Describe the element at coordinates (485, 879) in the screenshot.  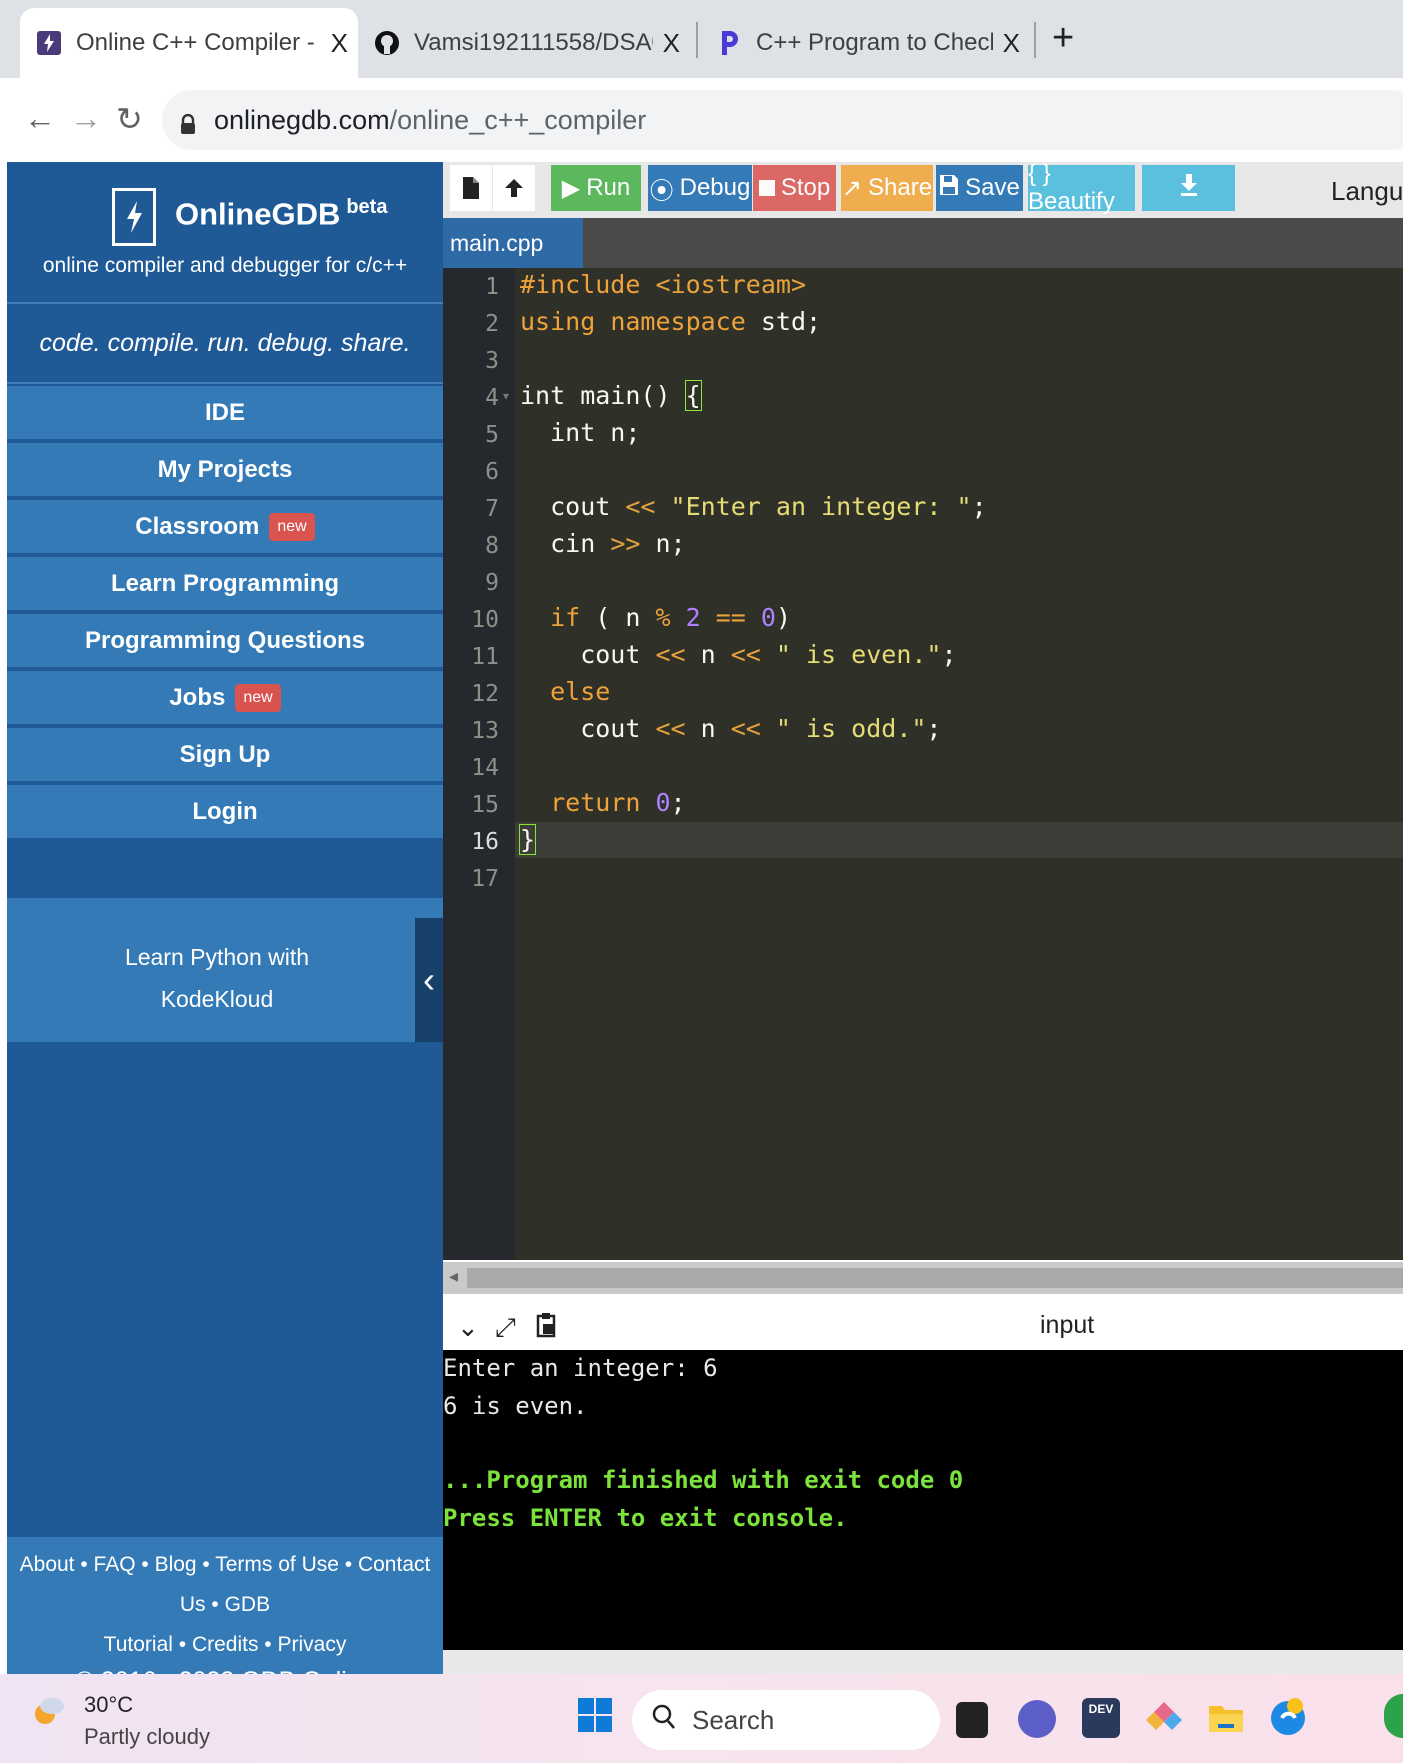
I see `line-number: 17` at that location.